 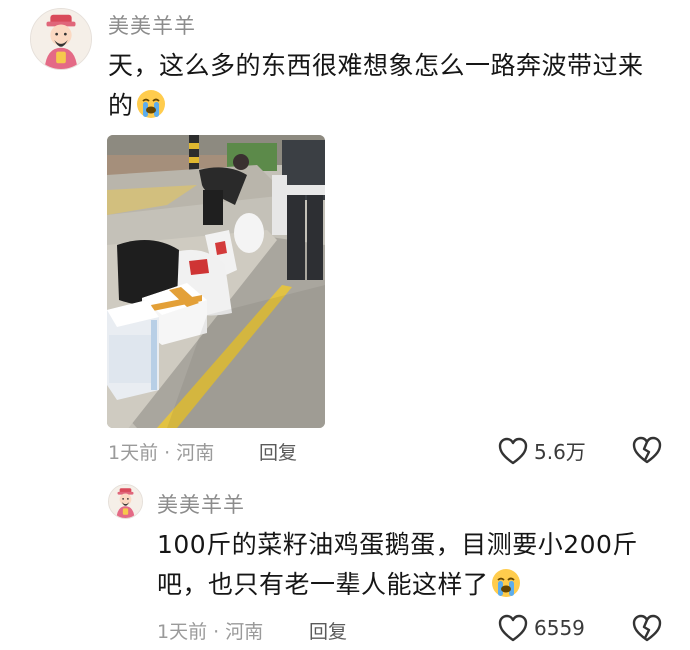 I want to click on avatar, so click(x=61, y=39).